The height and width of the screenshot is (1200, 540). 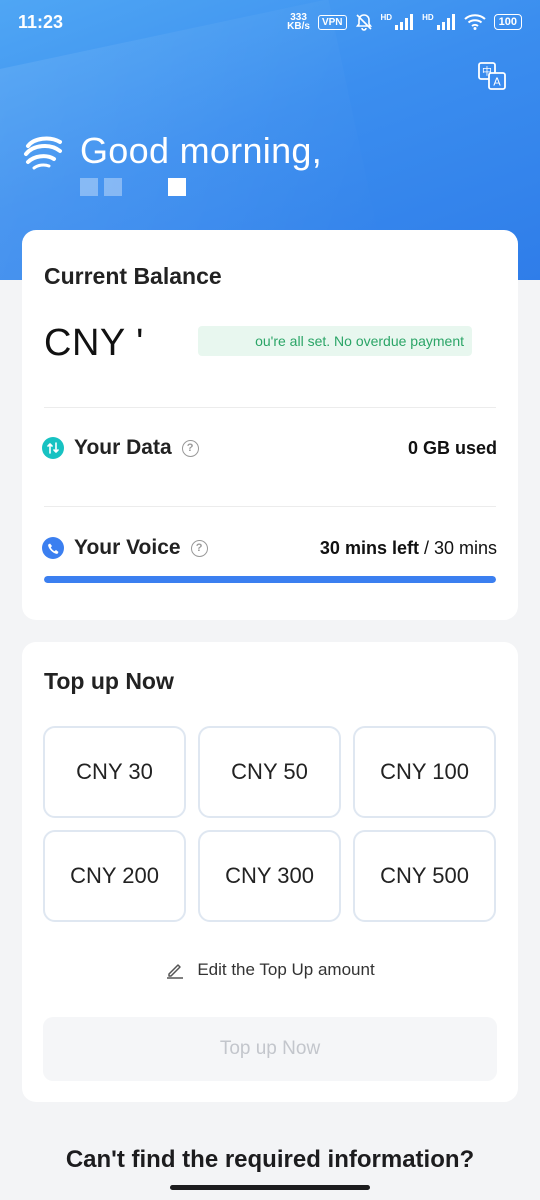 I want to click on status-icons: 333 KB/s VPN HD HD 100, so click(x=404, y=22).